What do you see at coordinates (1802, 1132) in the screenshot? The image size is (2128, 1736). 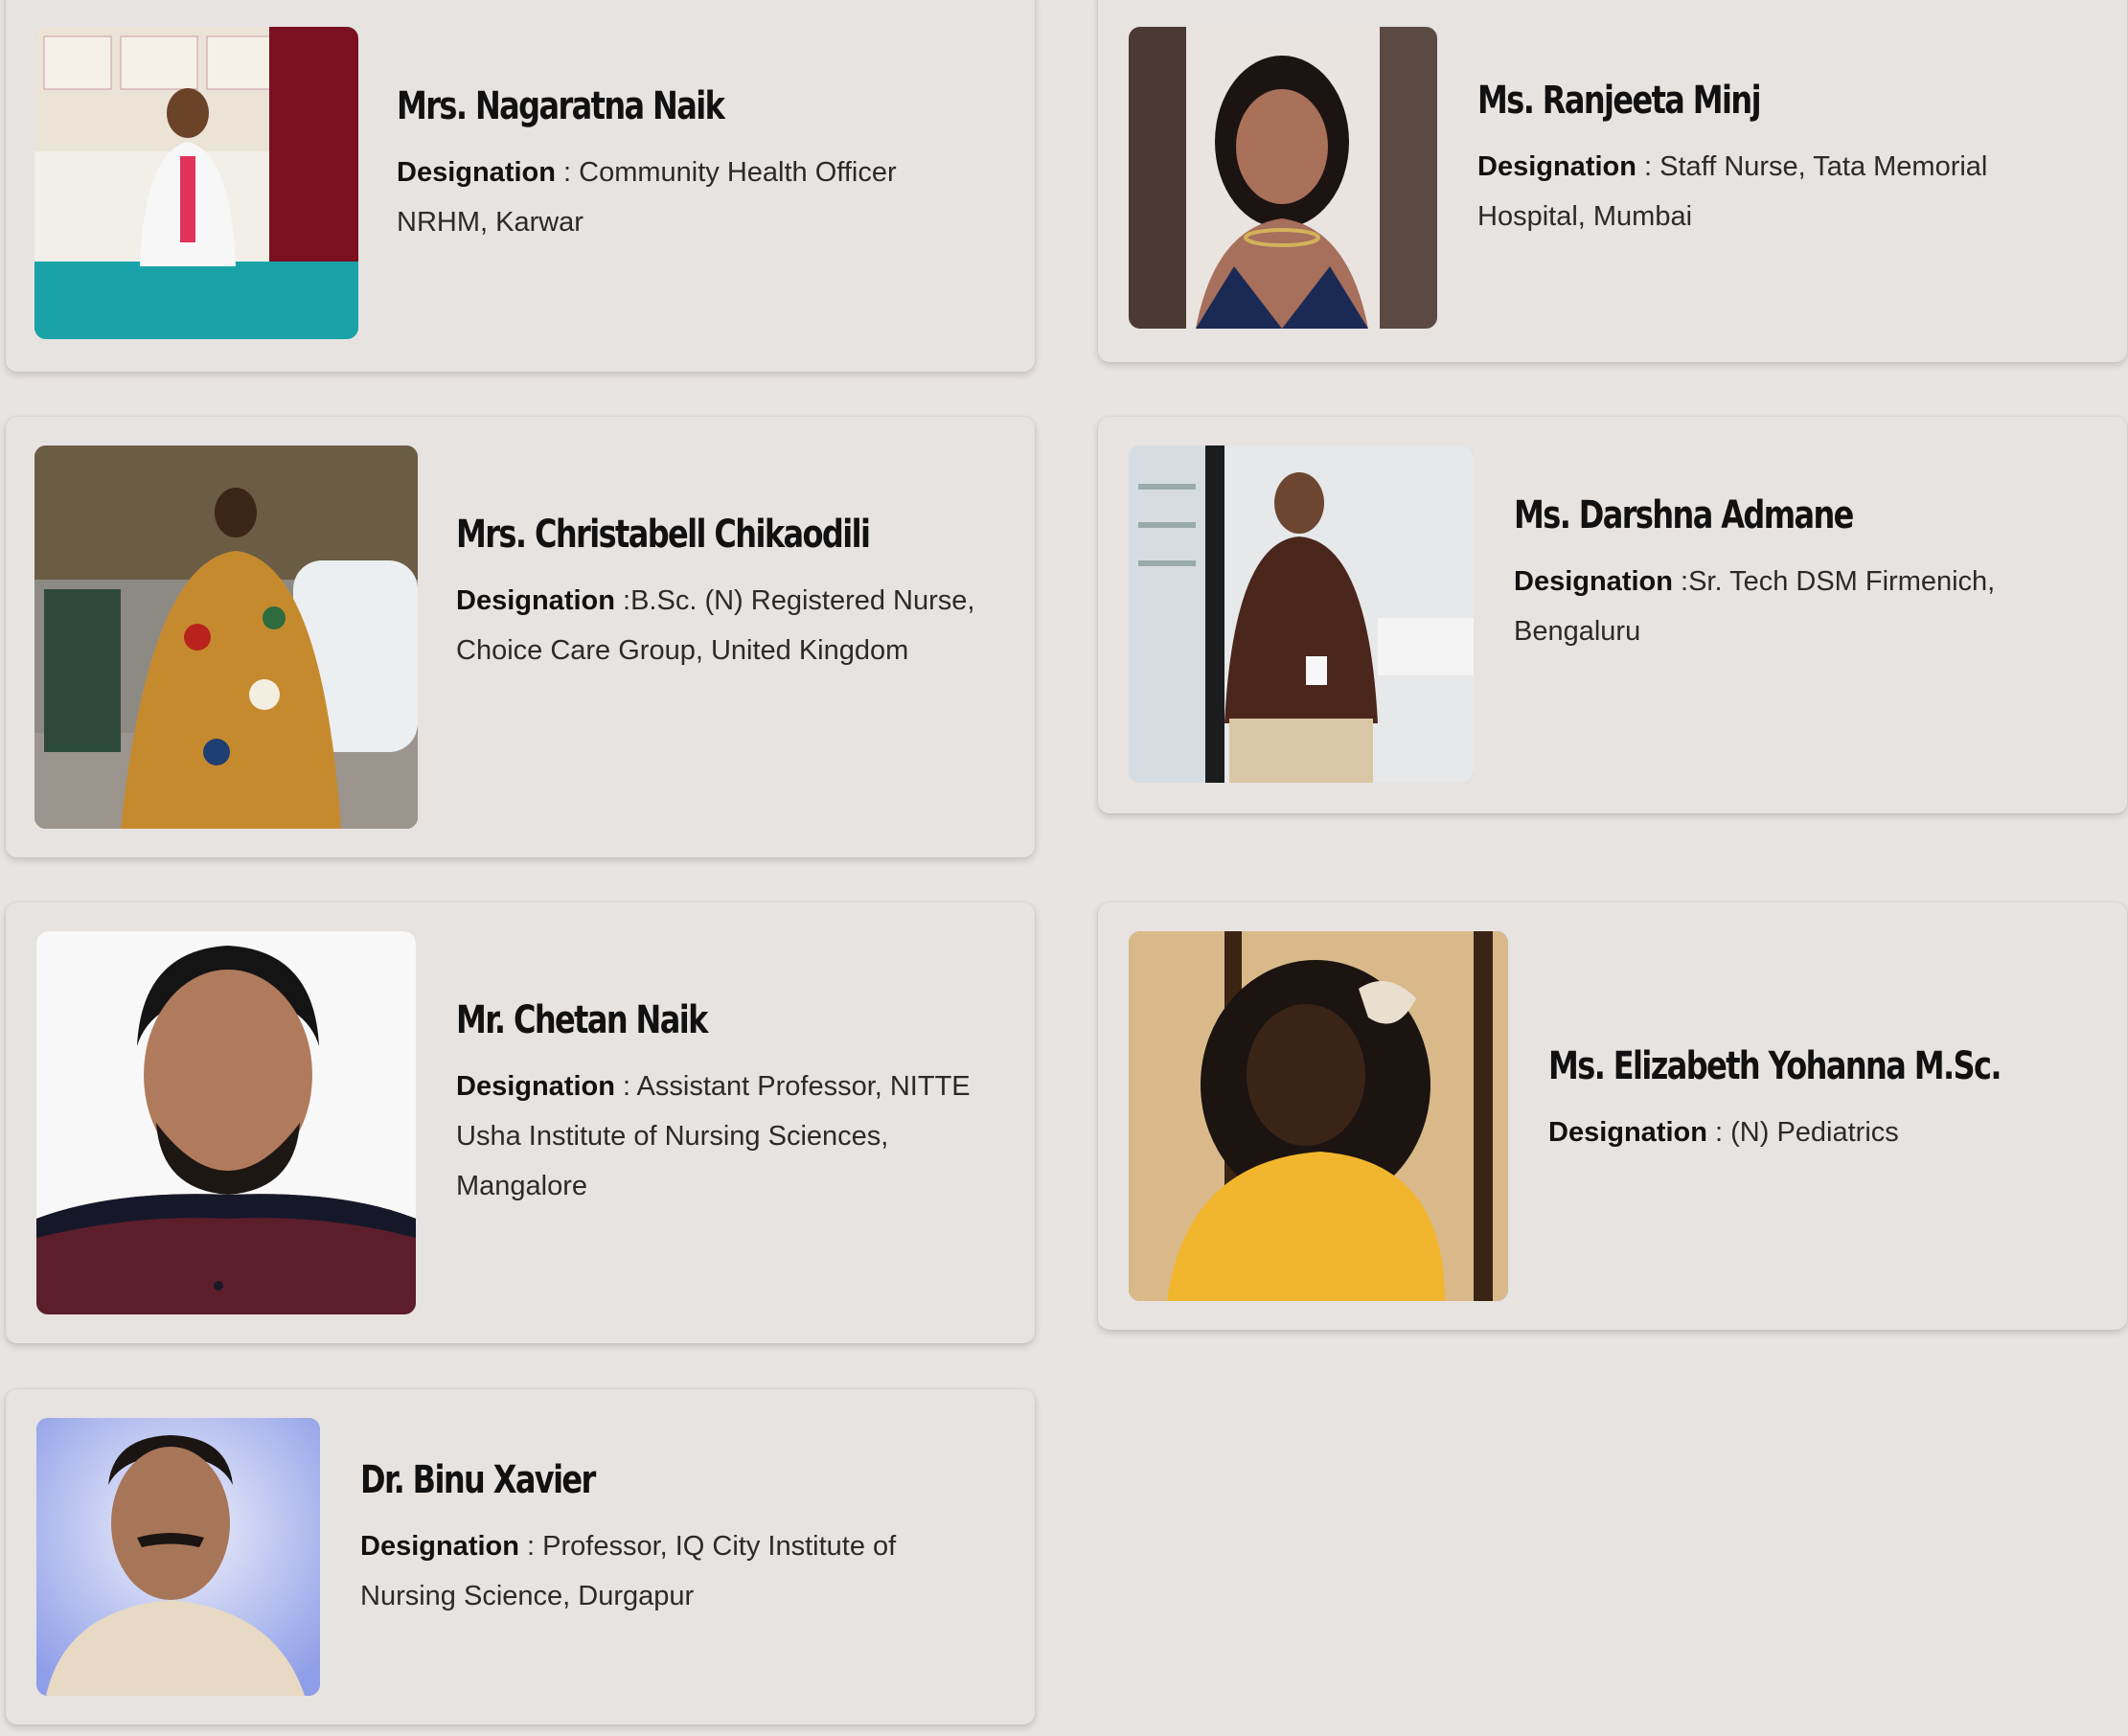 I see `designation-value: : (N) Pediatrics` at bounding box center [1802, 1132].